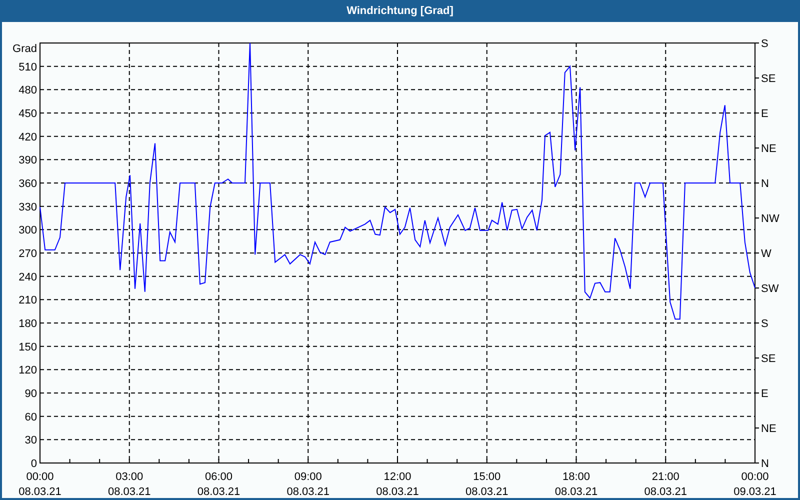  I want to click on y-tick-label: 270, so click(27, 254).